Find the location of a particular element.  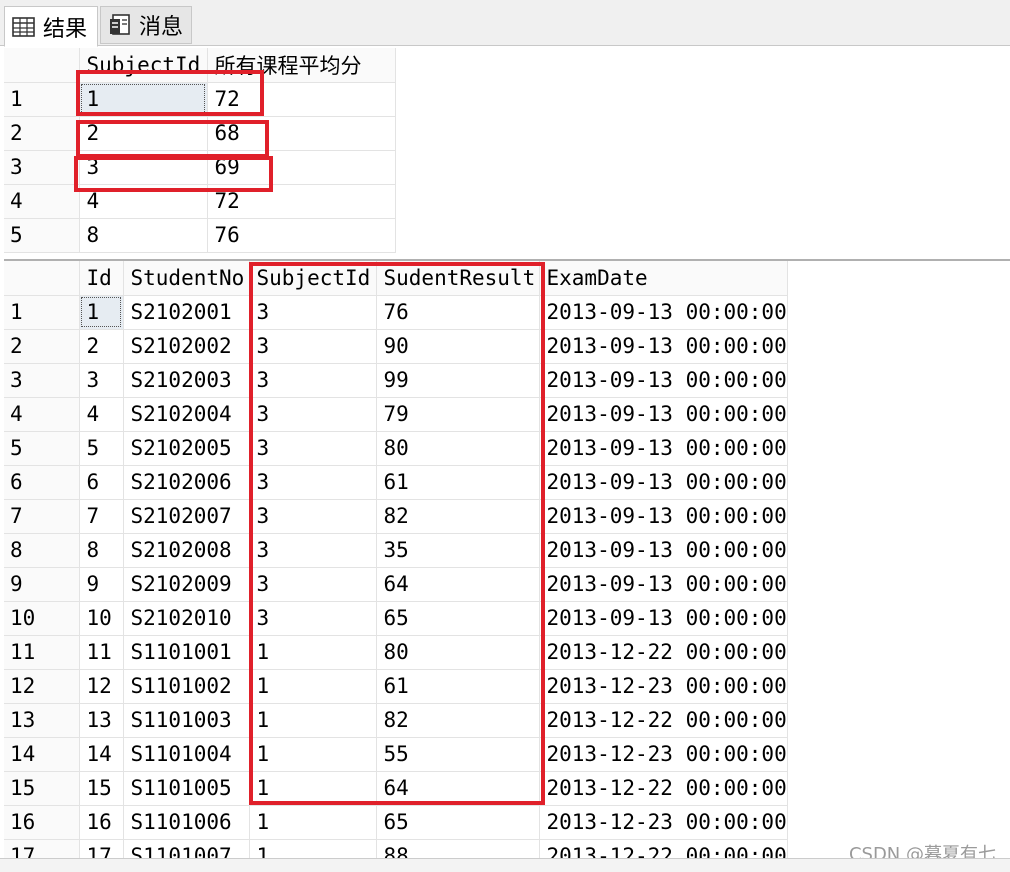

table-cell: S2102008 is located at coordinates (186, 550).